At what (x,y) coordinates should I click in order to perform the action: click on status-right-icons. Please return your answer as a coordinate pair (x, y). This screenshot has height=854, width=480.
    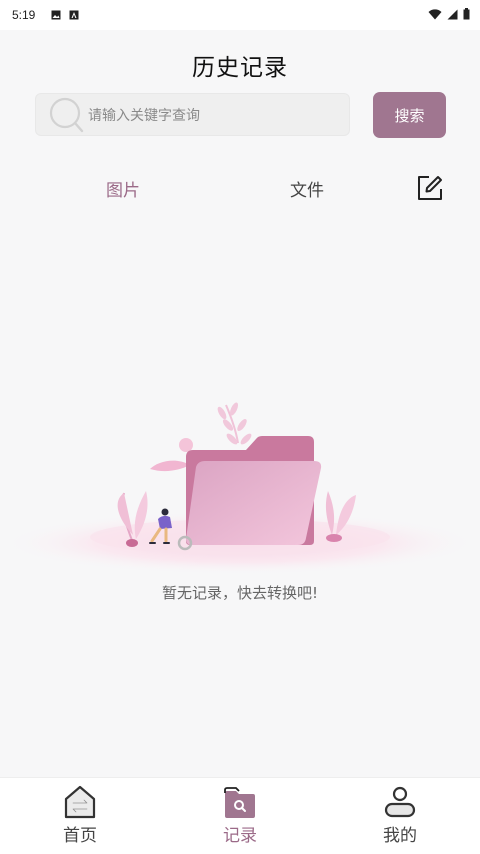
    Looking at the image, I should click on (449, 14).